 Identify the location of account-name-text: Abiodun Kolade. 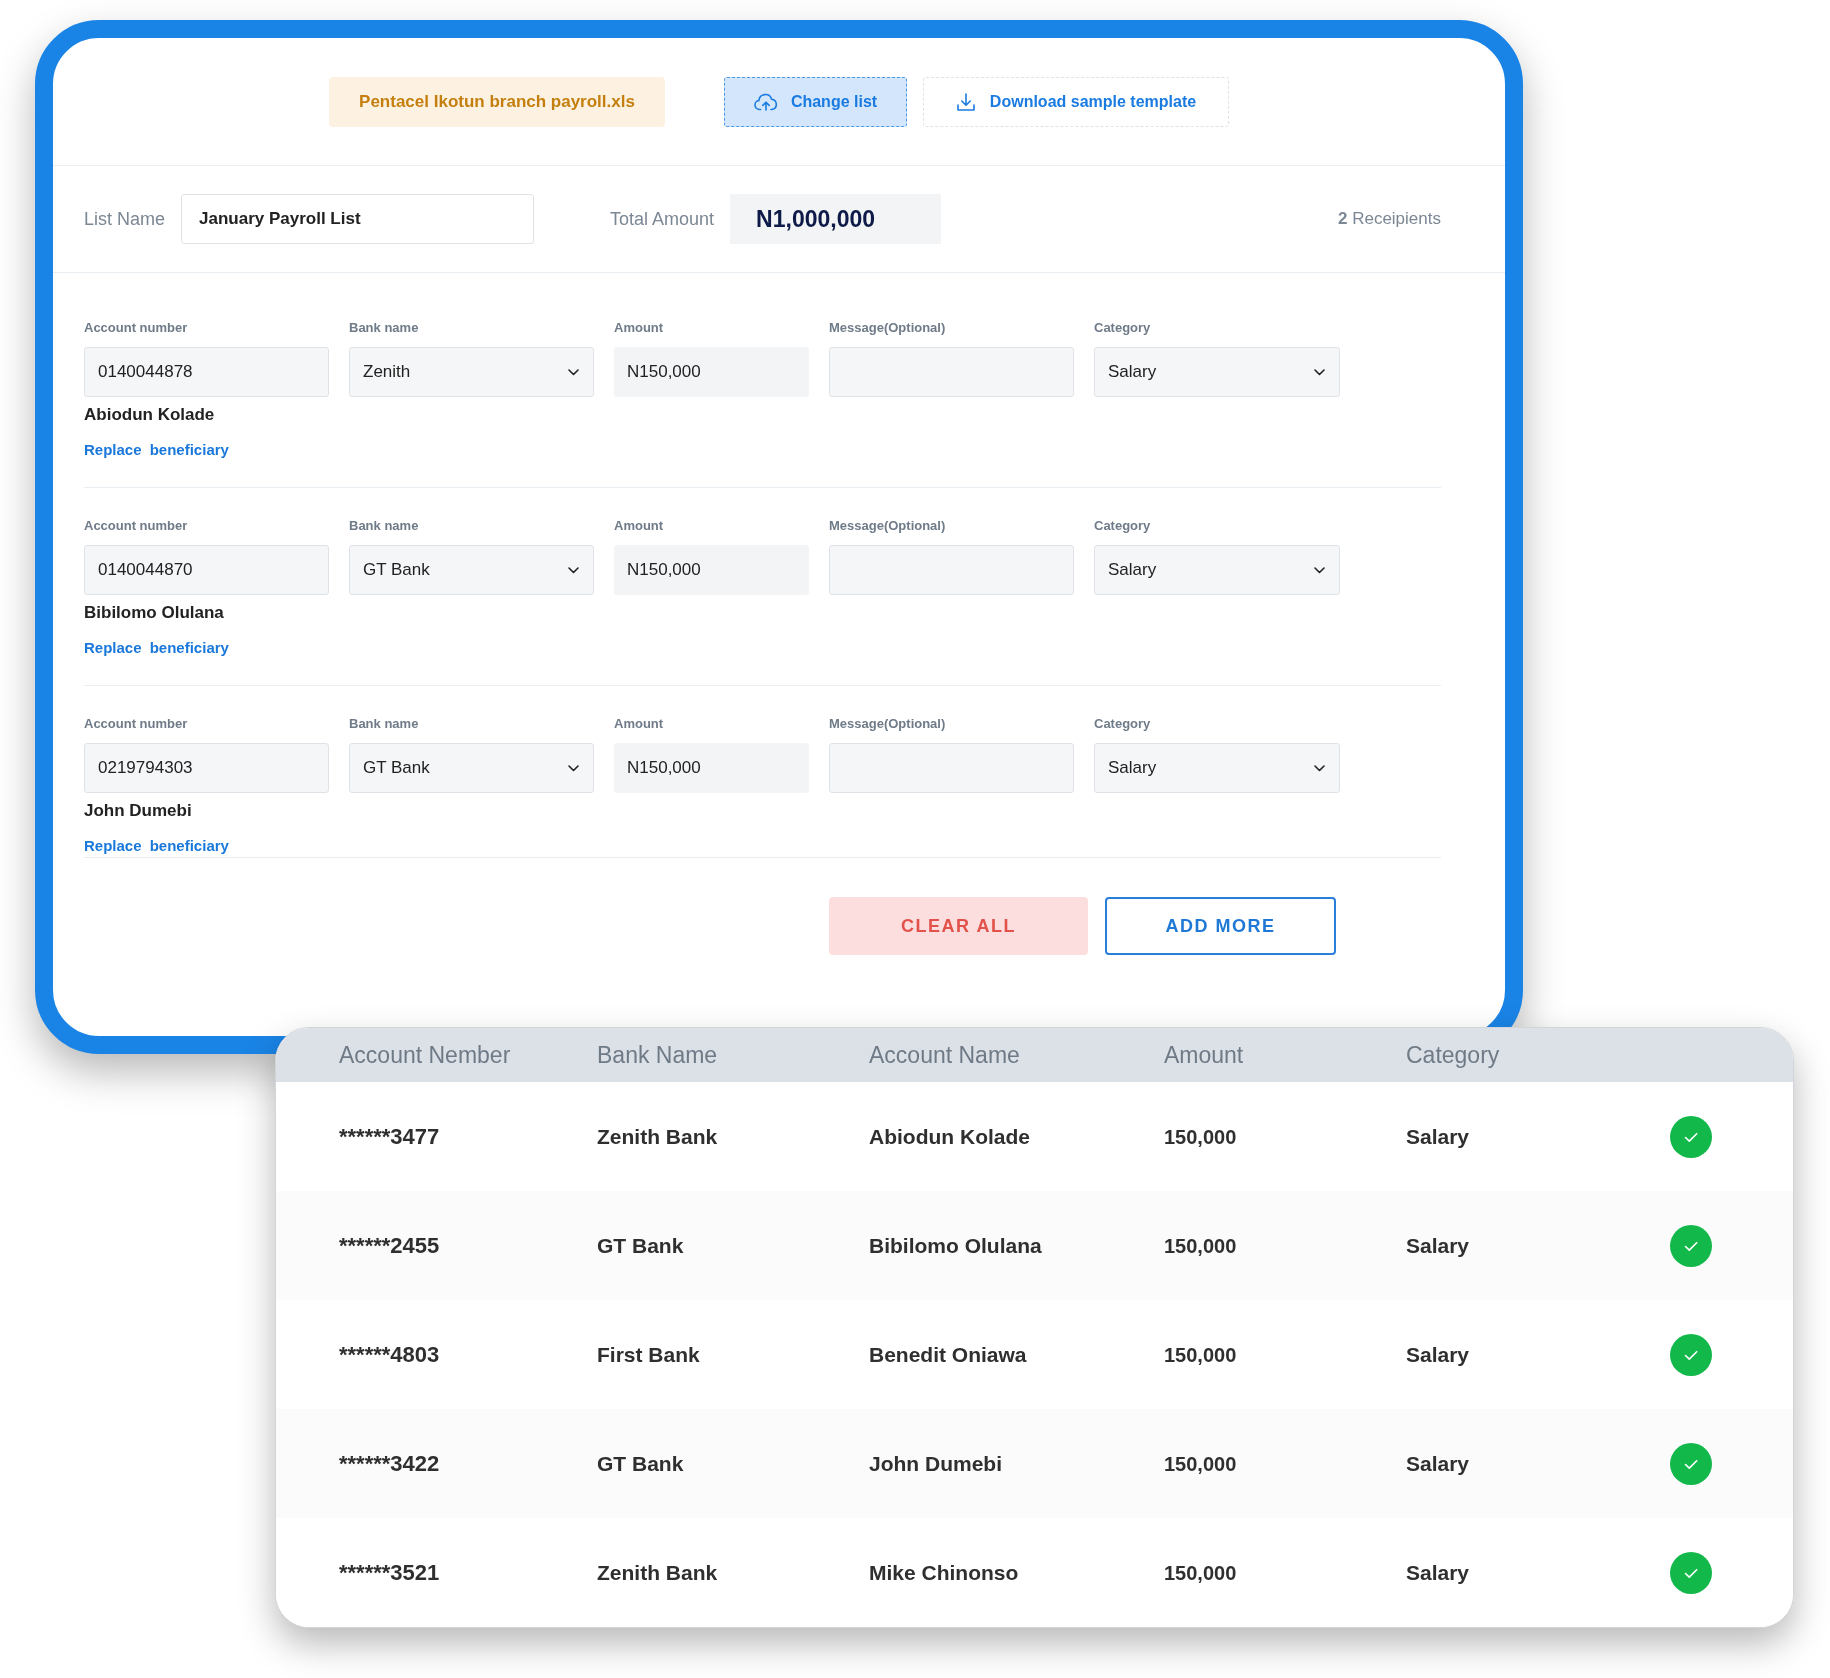
(149, 414).